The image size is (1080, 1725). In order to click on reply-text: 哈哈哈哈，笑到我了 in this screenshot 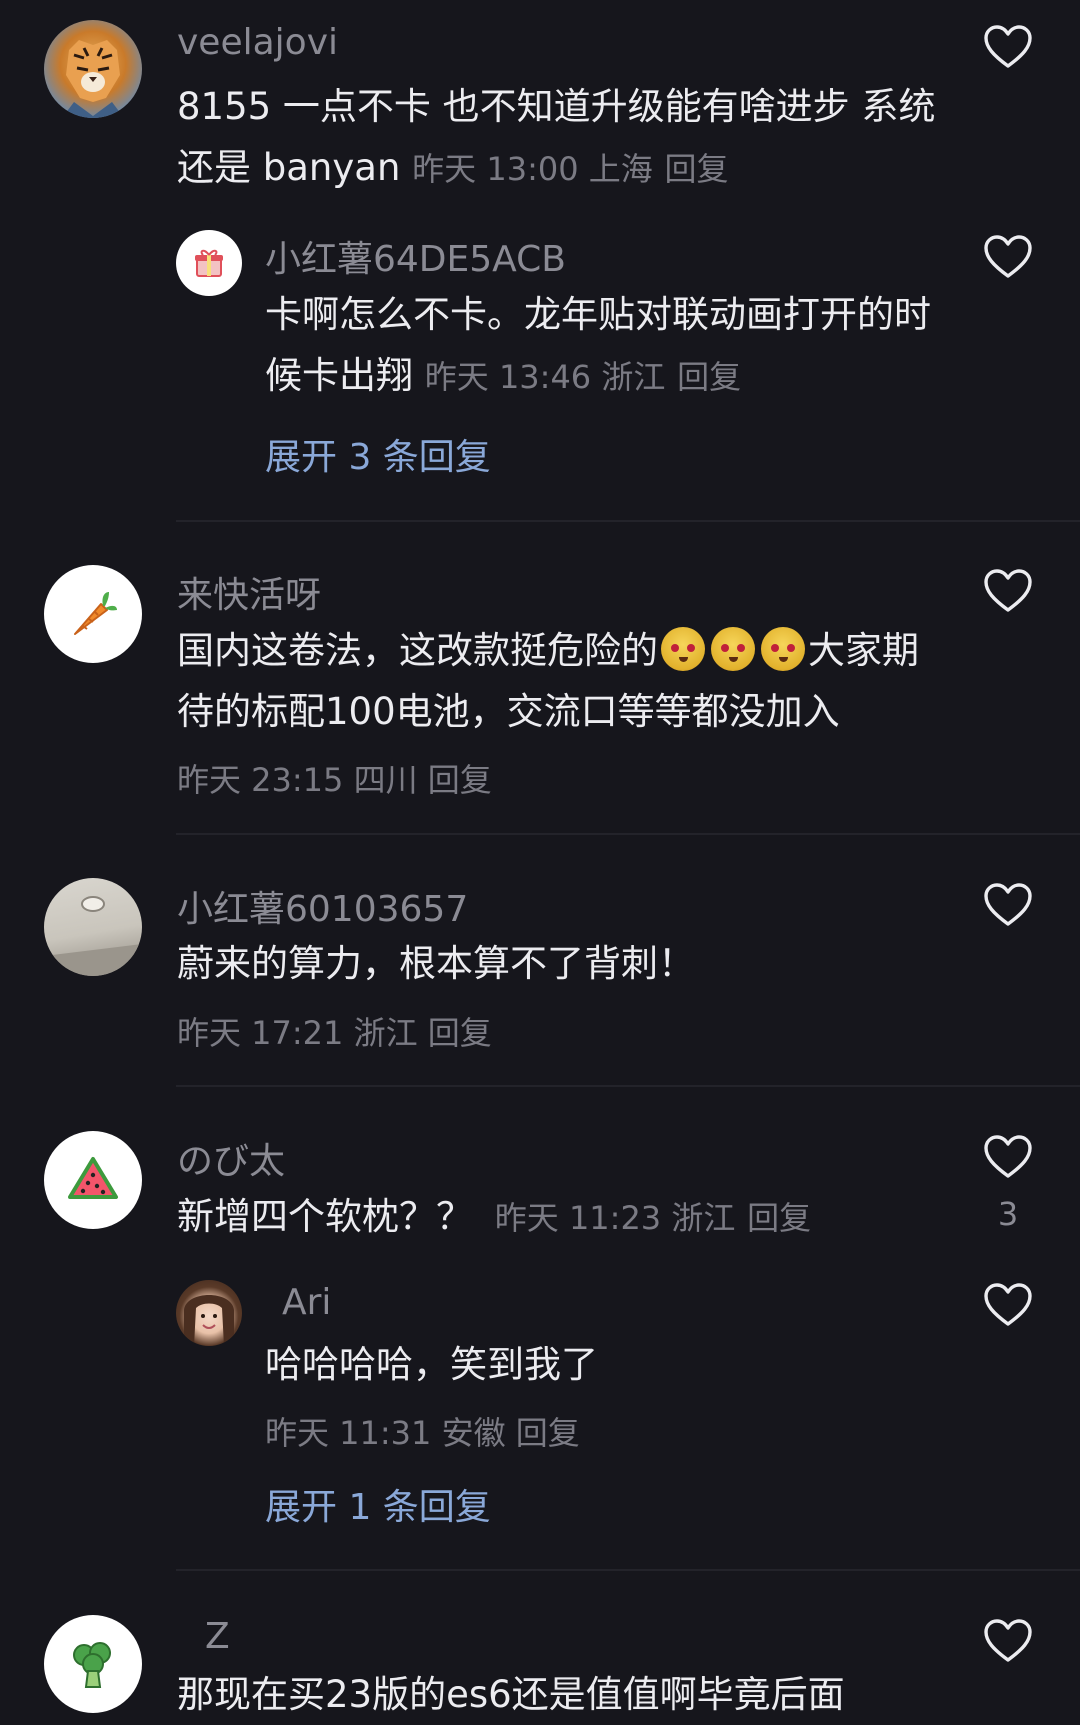, I will do `click(605, 1364)`.